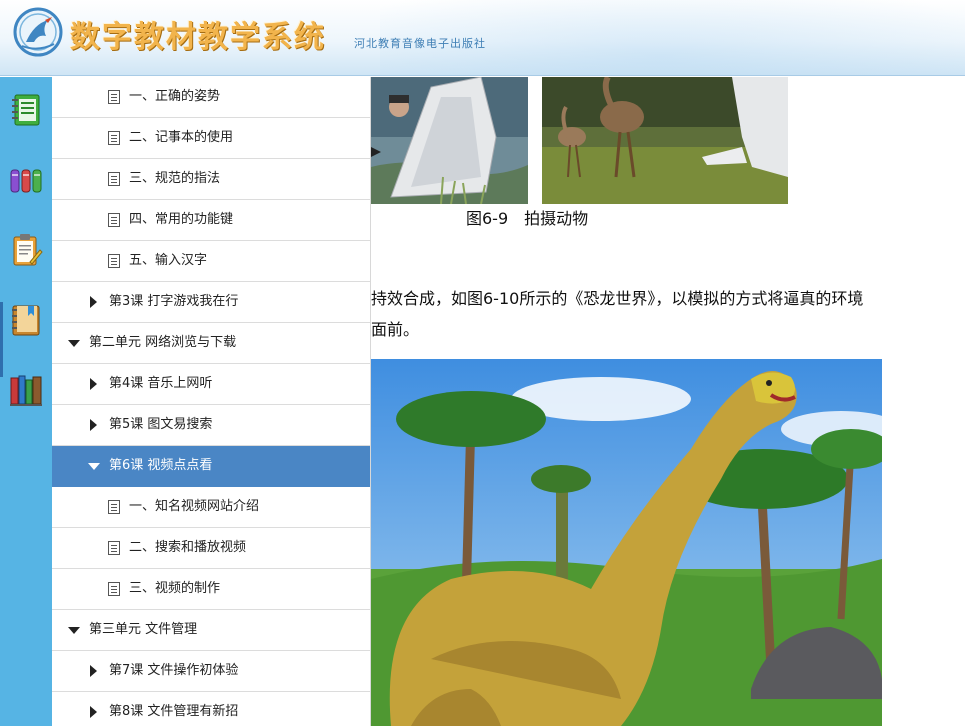 The width and height of the screenshot is (965, 726). Describe the element at coordinates (420, 43) in the screenshot. I see `publisher-name: 河北教育音像电子出版社` at that location.